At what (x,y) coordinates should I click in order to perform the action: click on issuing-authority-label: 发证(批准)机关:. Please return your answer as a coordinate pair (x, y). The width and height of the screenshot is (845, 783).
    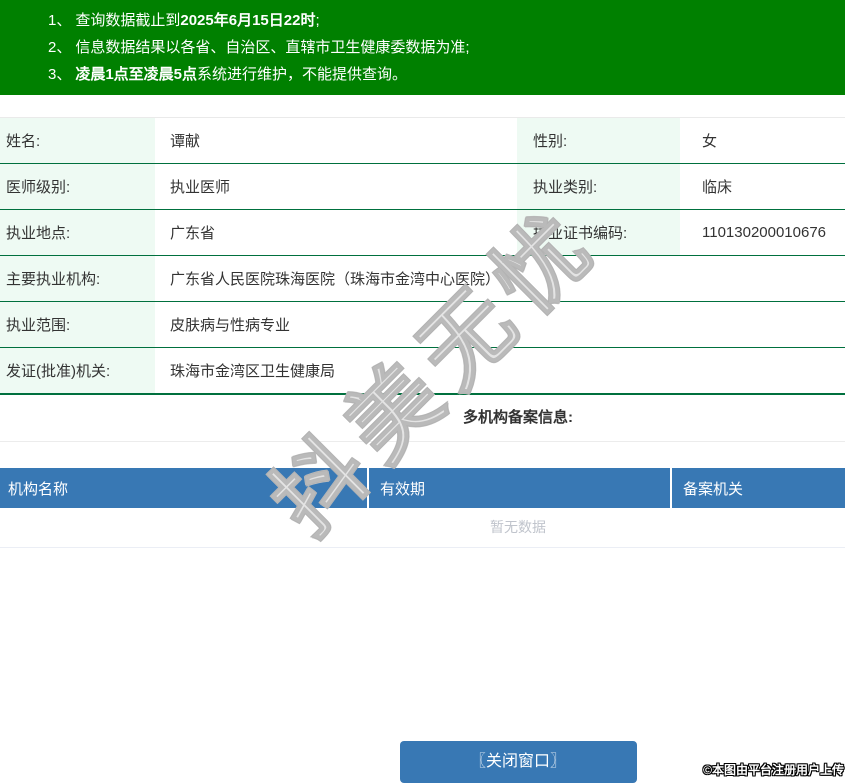
    Looking at the image, I should click on (77, 370).